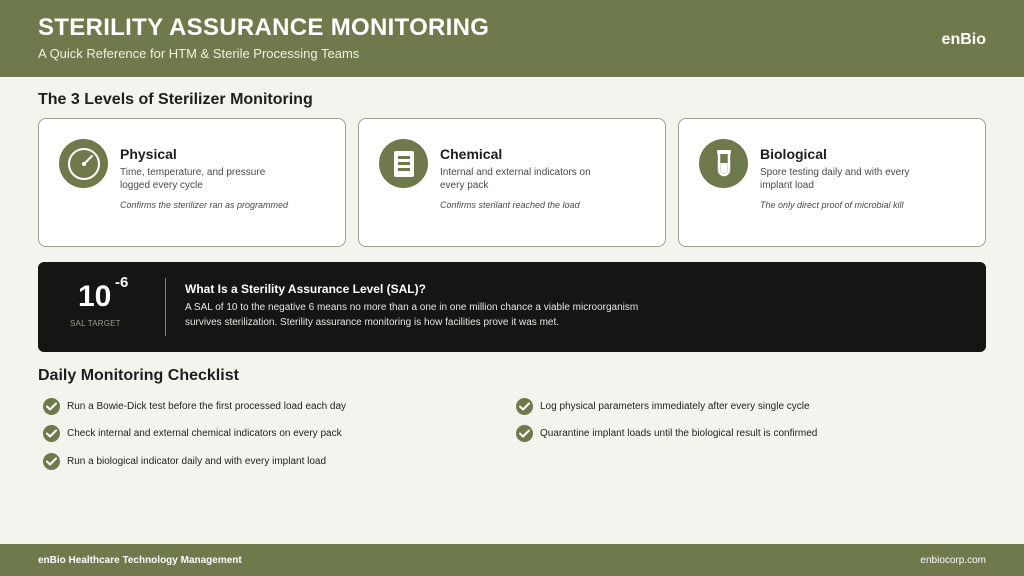 The image size is (1024, 576). What do you see at coordinates (138, 375) in the screenshot?
I see `checklist-heading: Daily Monitoring Checklist` at bounding box center [138, 375].